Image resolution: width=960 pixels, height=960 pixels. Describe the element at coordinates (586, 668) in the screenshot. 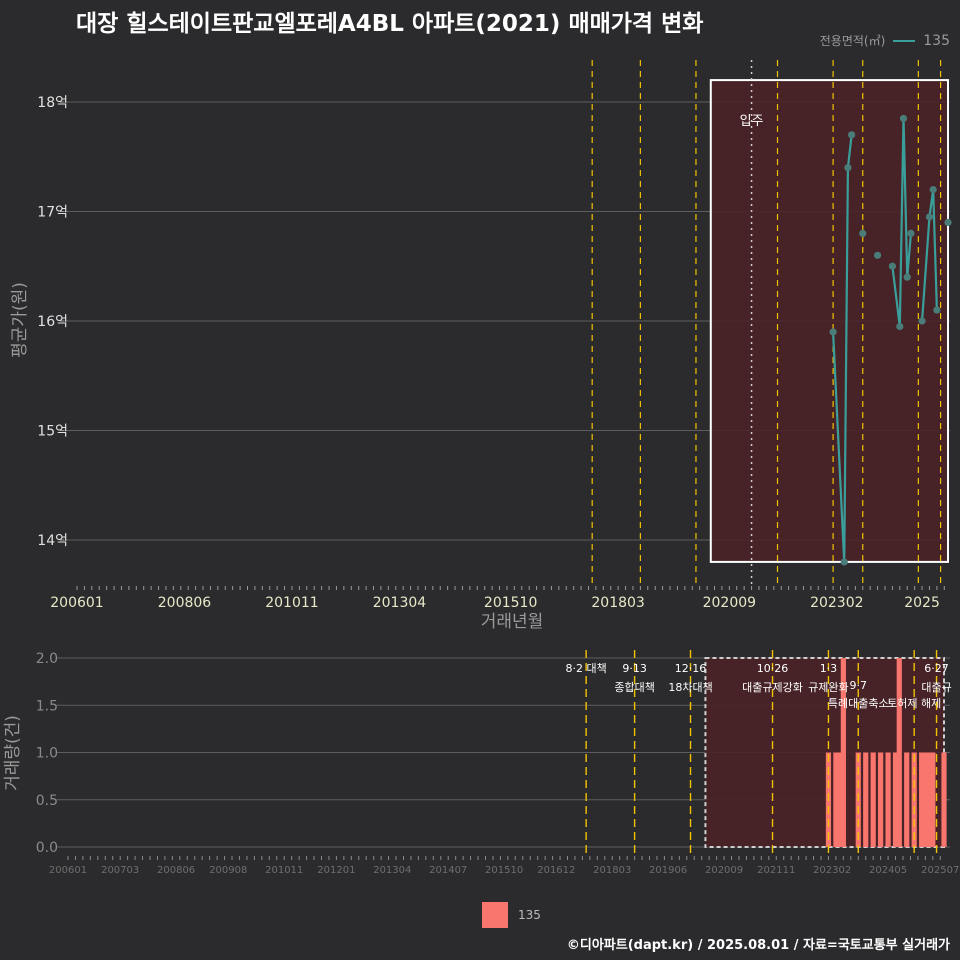

I see `policy-date-label: 8·2 대책` at that location.